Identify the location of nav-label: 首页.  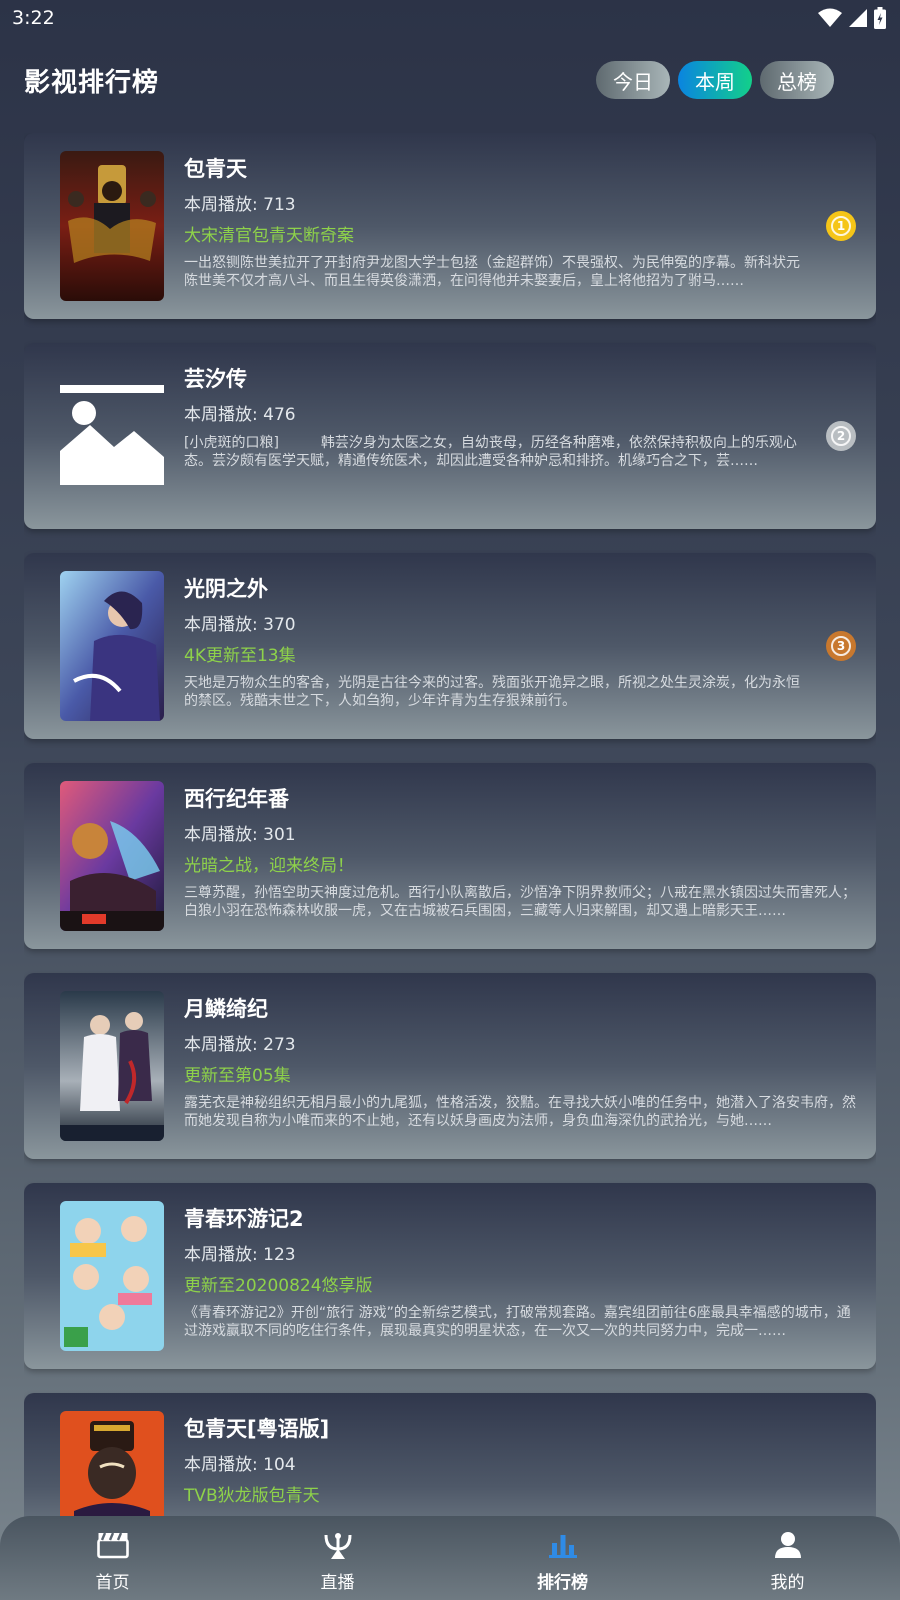
(112, 1583).